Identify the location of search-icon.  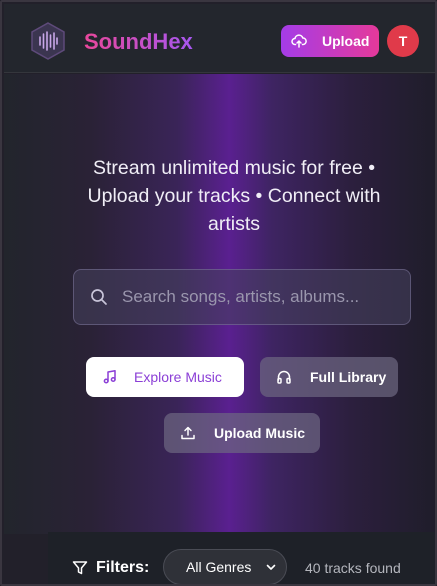
(99, 297).